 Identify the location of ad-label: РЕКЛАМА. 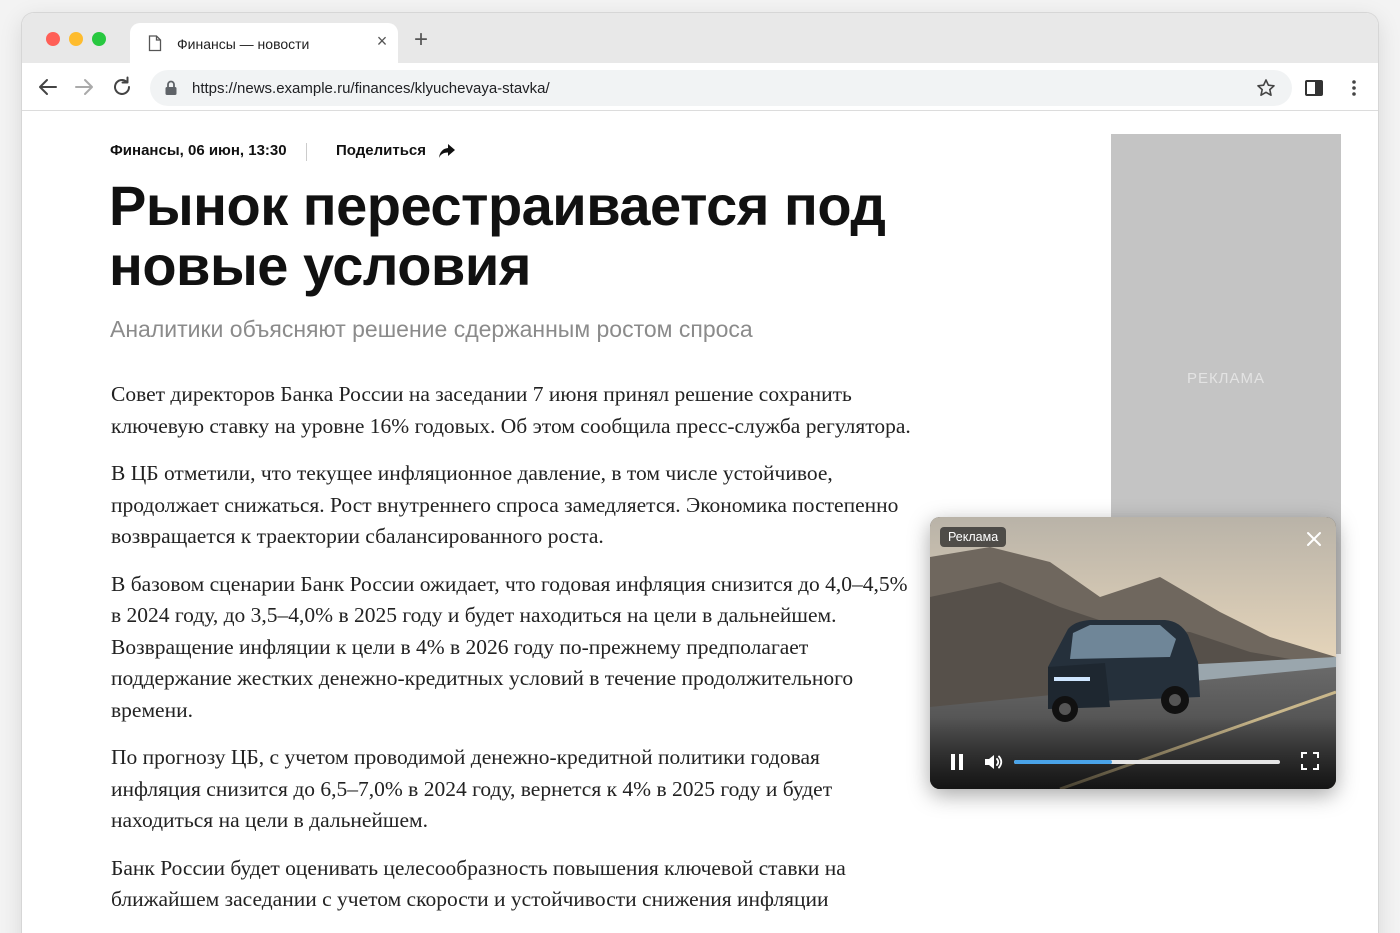
(1226, 378).